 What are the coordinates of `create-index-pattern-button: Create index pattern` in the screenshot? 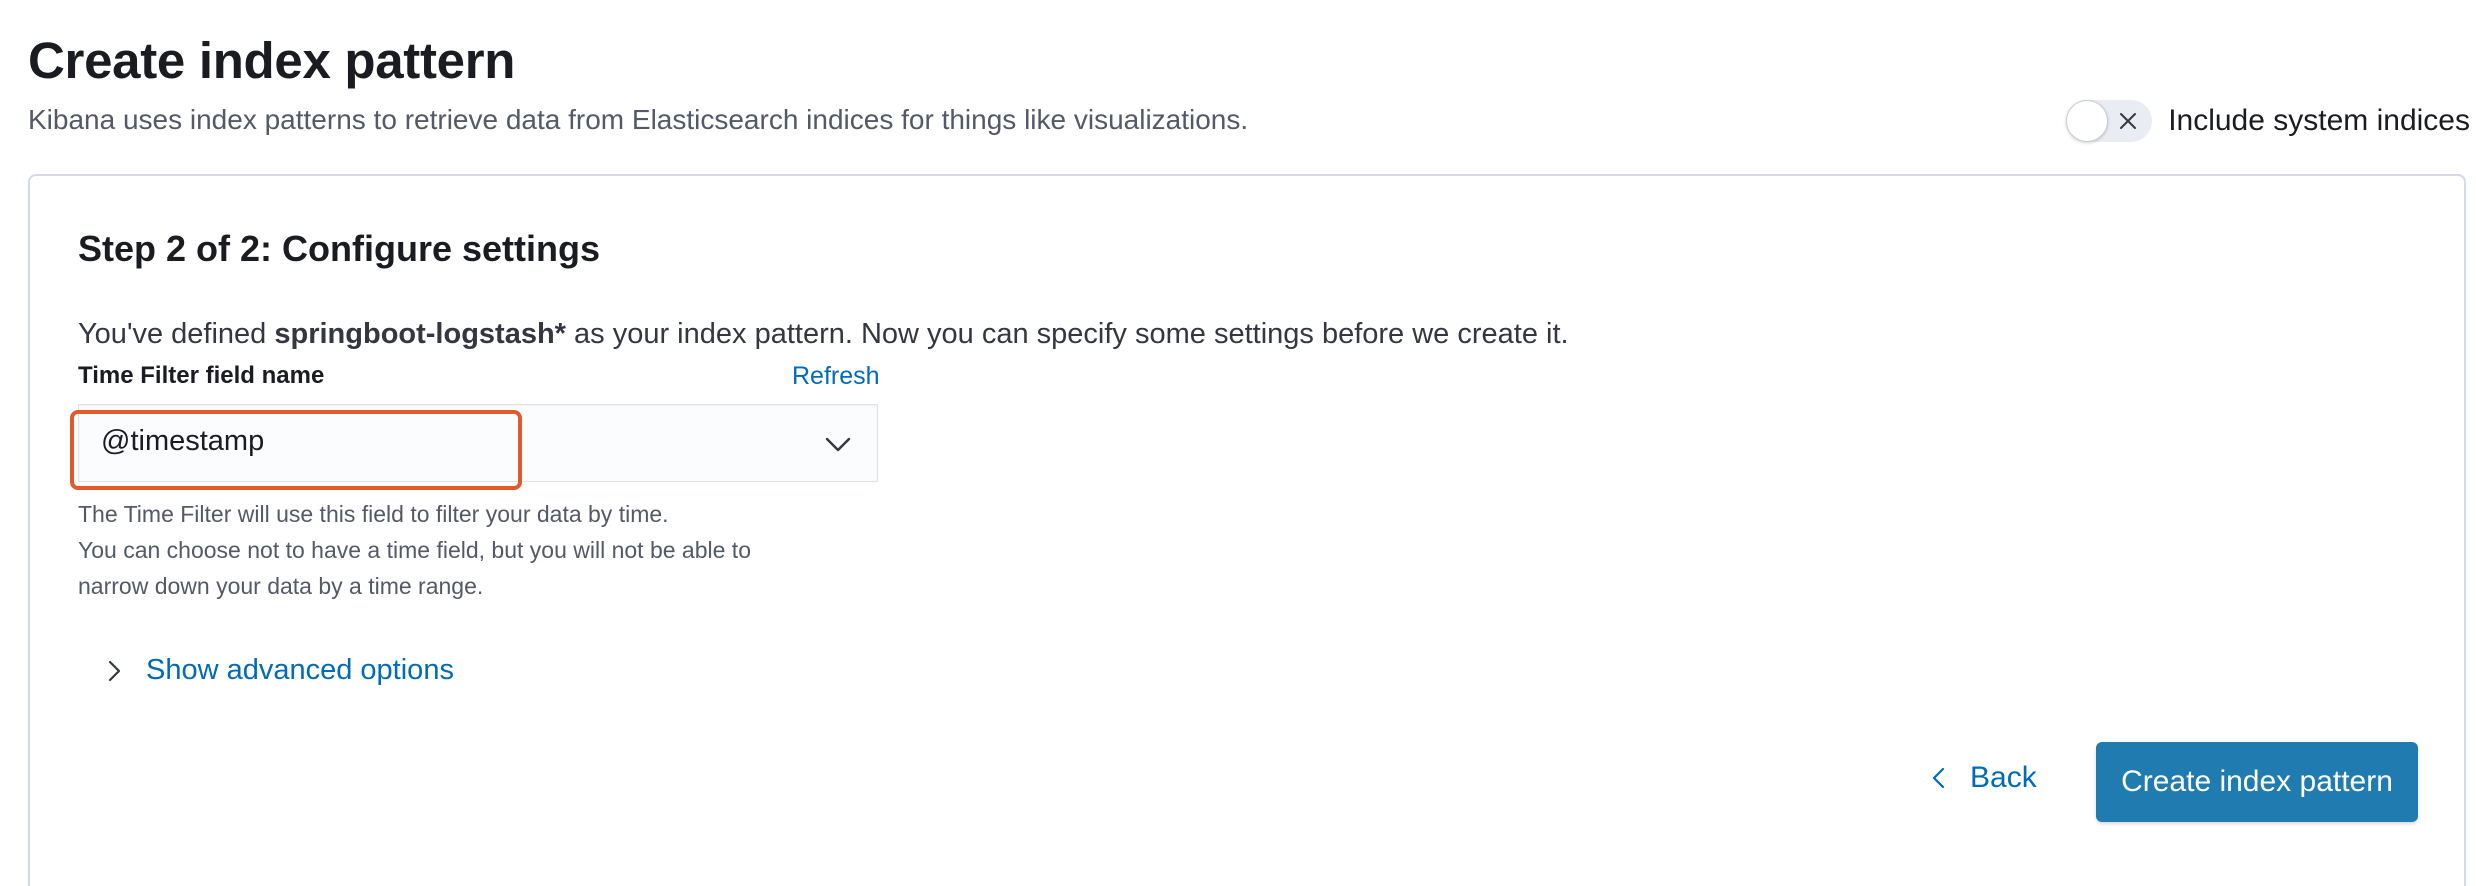 It's located at (2257, 782).